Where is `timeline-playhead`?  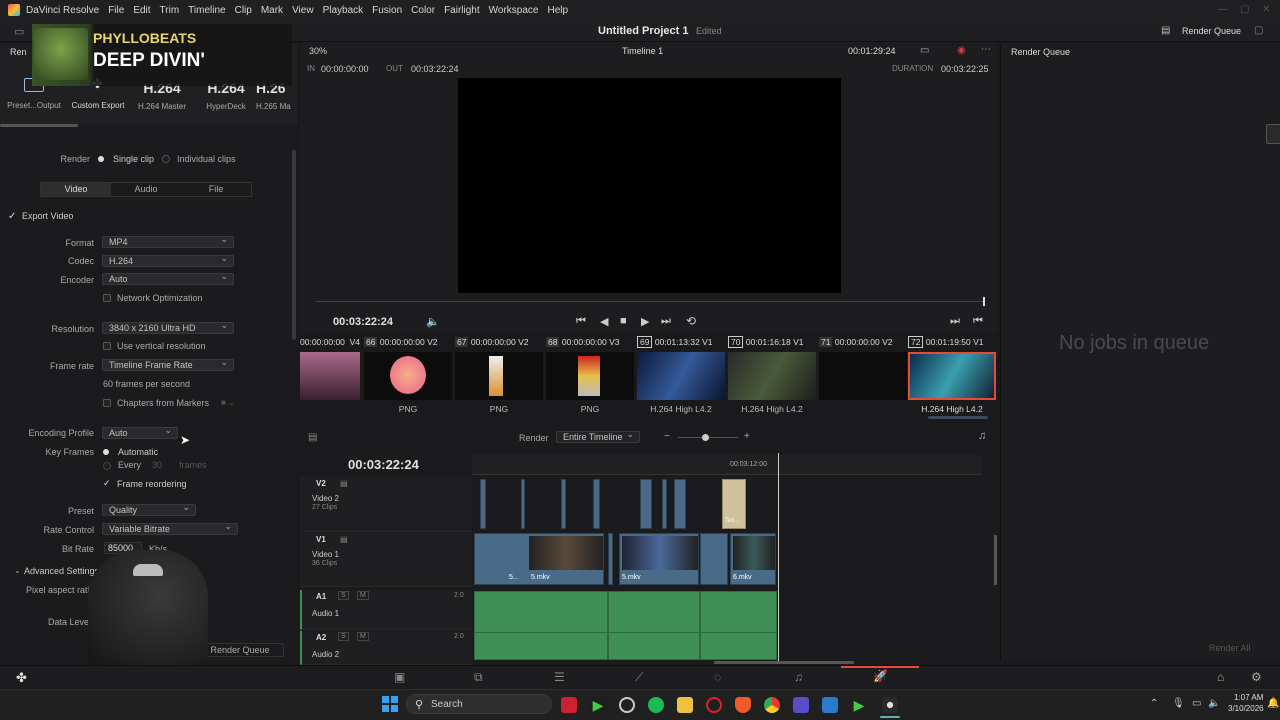 timeline-playhead is located at coordinates (778, 558).